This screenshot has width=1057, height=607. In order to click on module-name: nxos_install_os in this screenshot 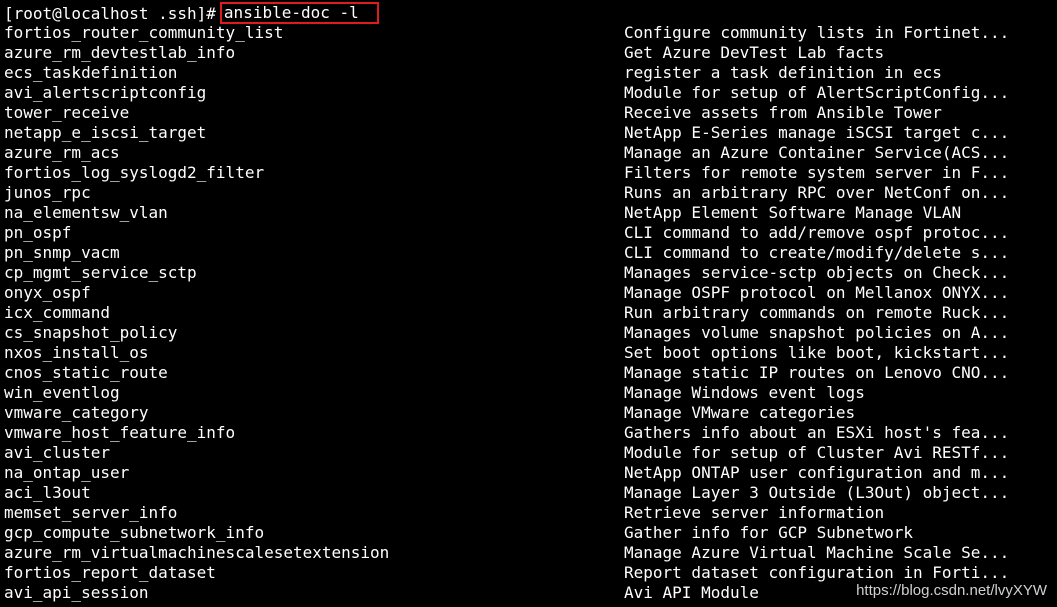, I will do `click(76, 352)`.